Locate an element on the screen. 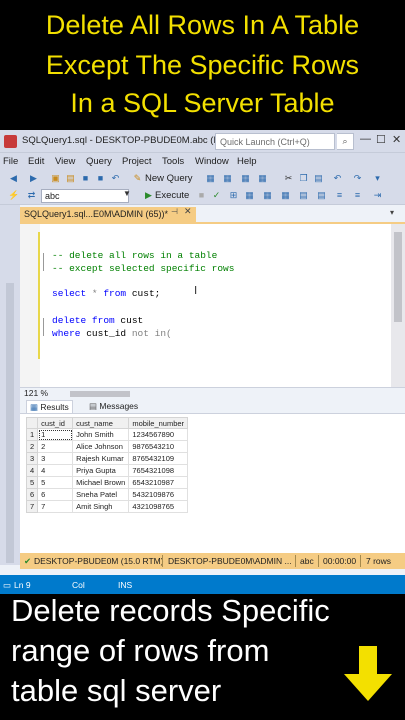  table-cell: Alice Johnson is located at coordinates (101, 446).